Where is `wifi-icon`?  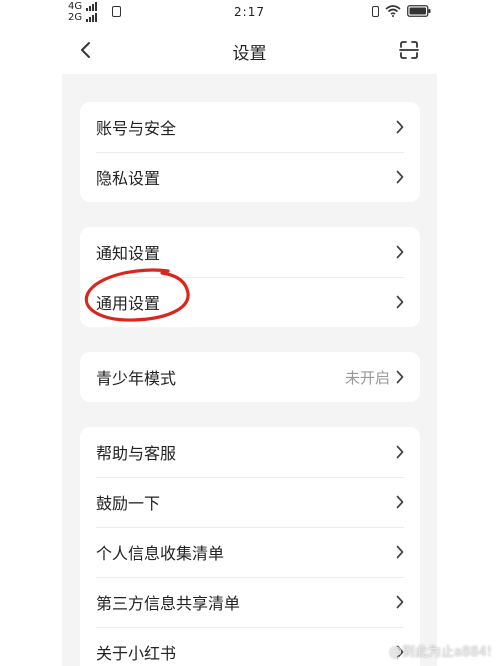
wifi-icon is located at coordinates (393, 11).